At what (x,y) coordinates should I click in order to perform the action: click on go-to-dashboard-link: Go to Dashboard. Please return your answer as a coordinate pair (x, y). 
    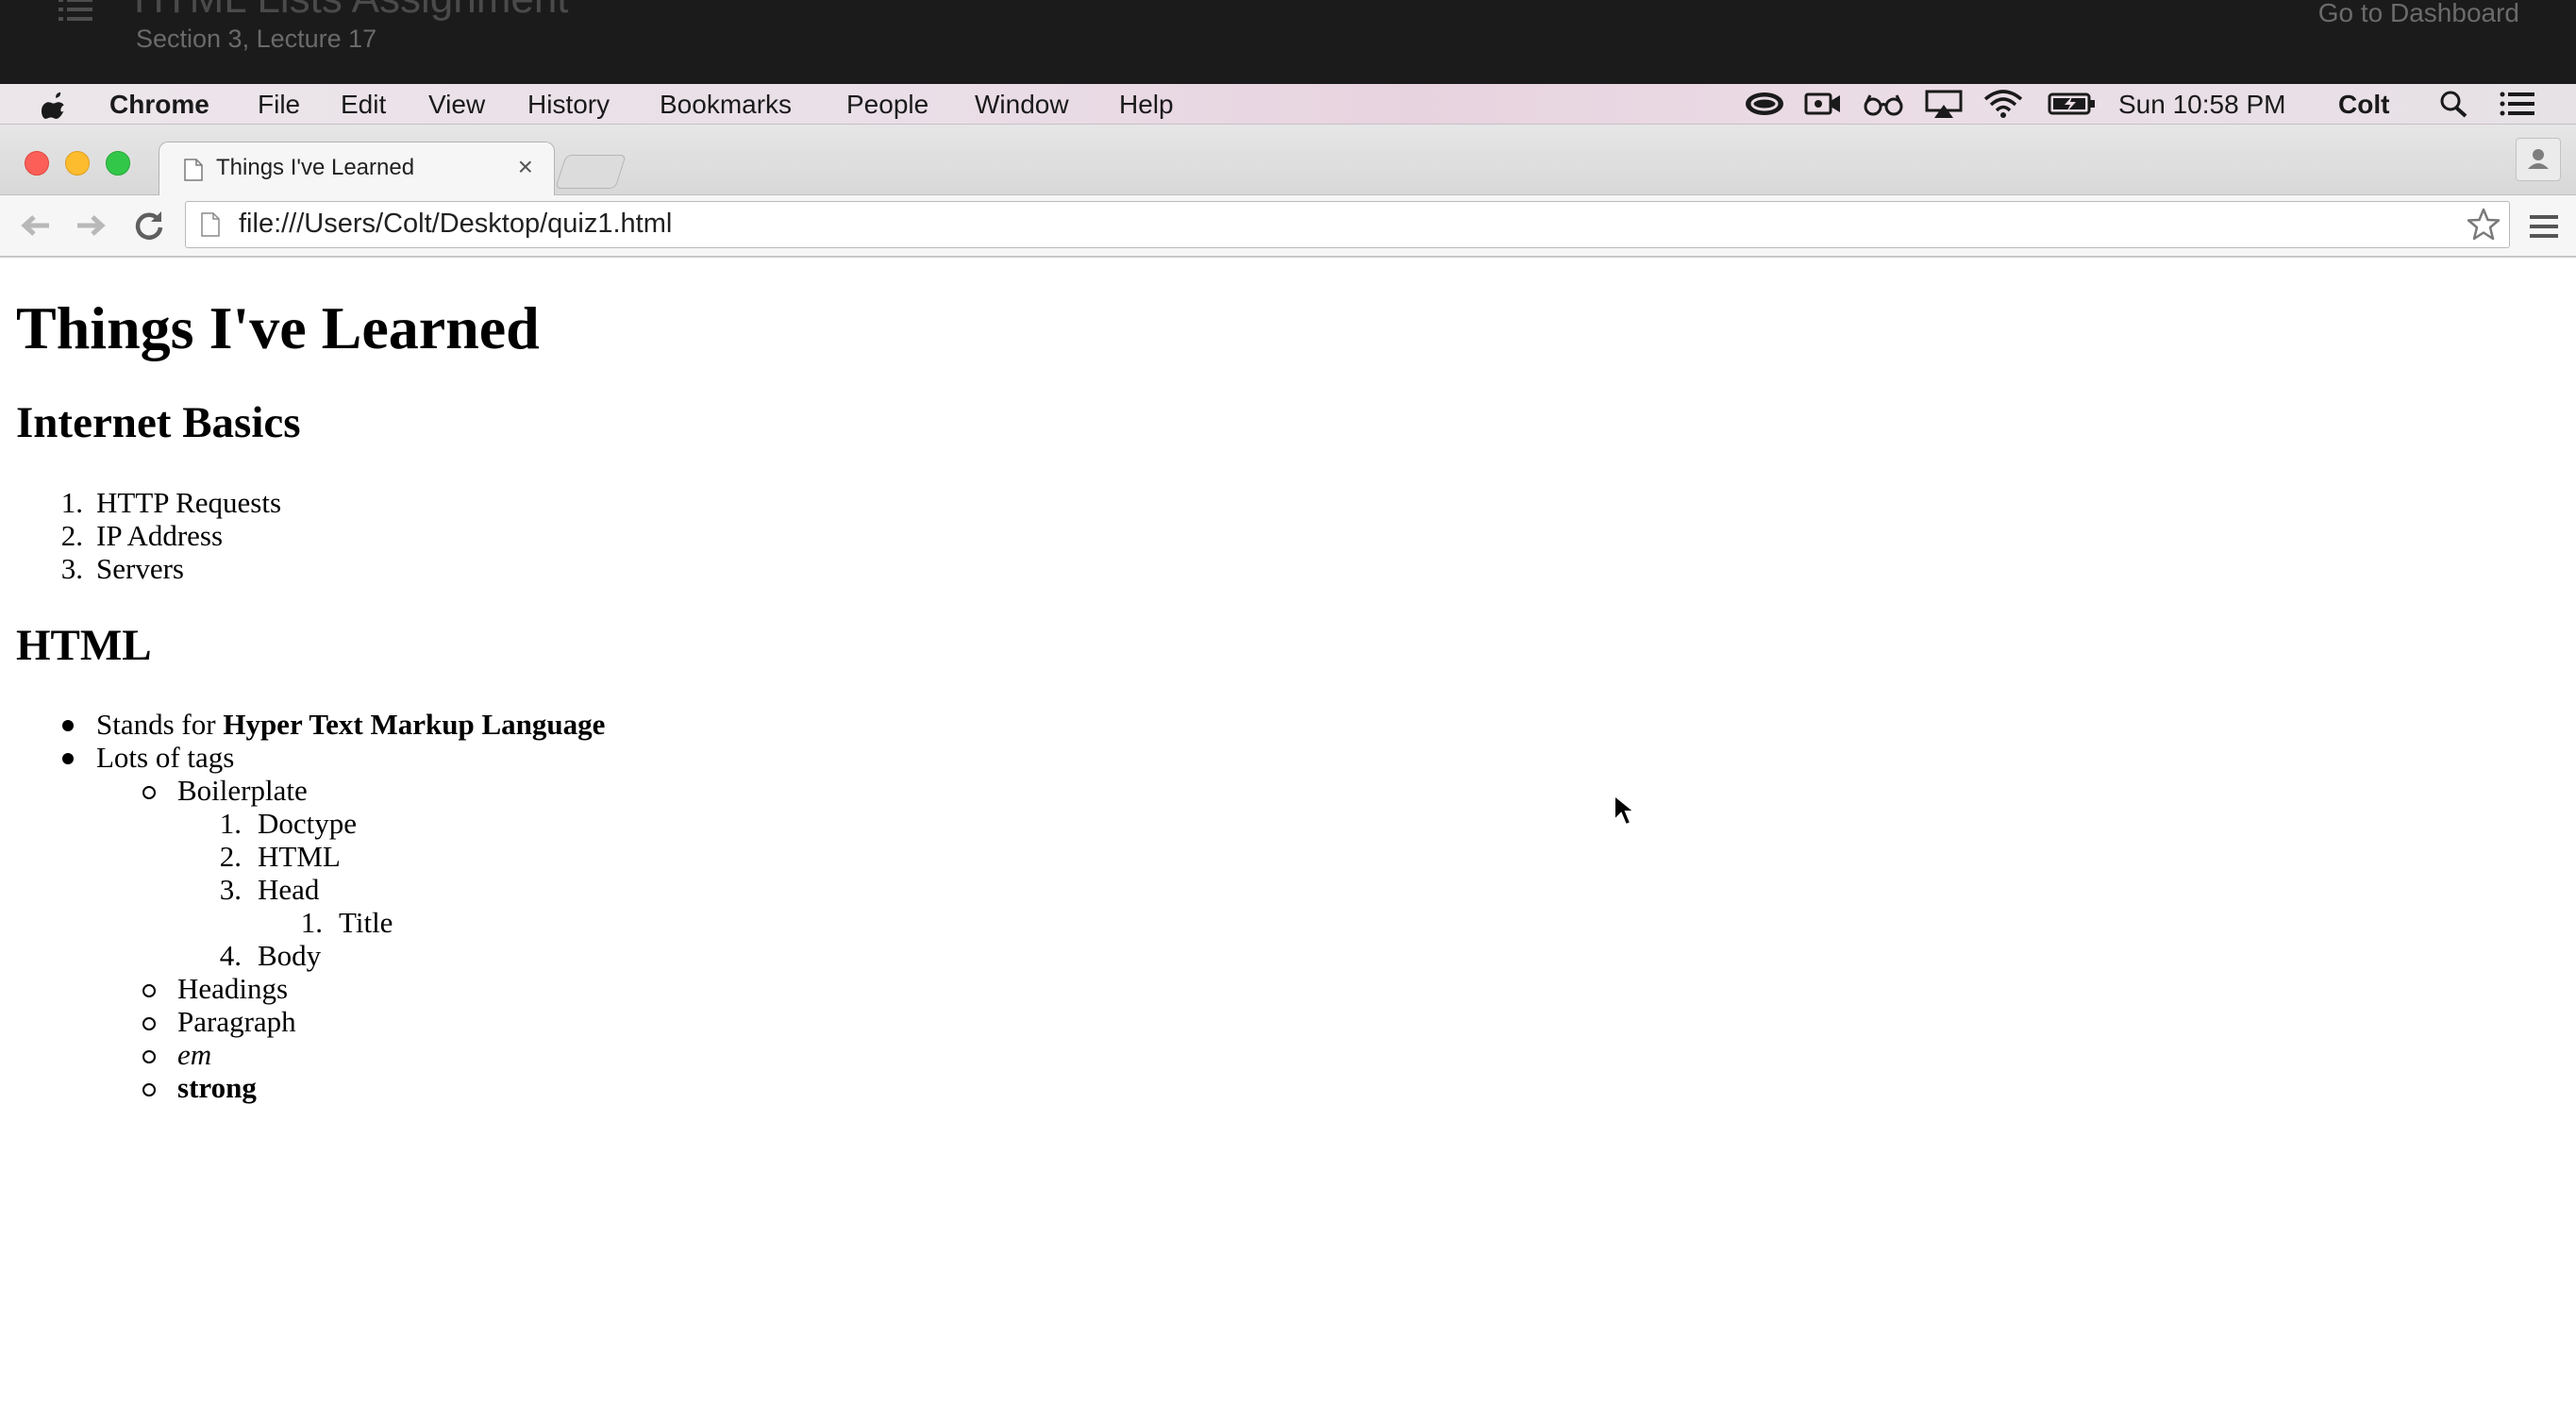
    Looking at the image, I should click on (2418, 14).